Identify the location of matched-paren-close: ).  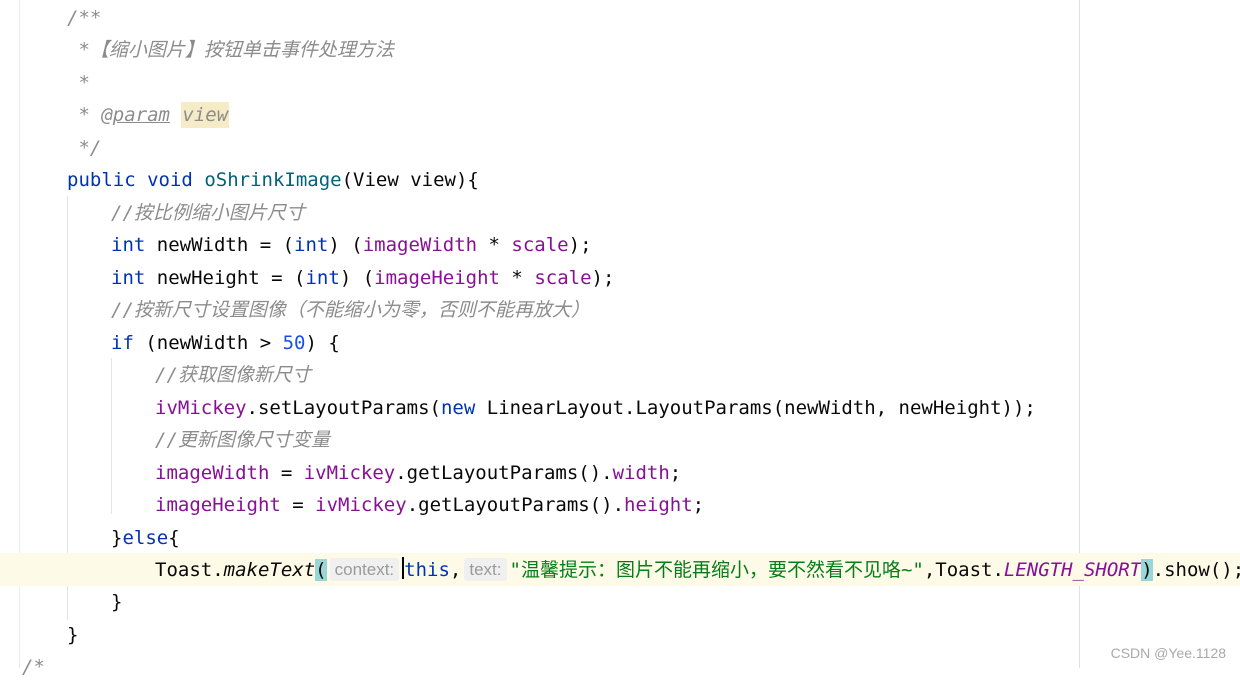
(1147, 570).